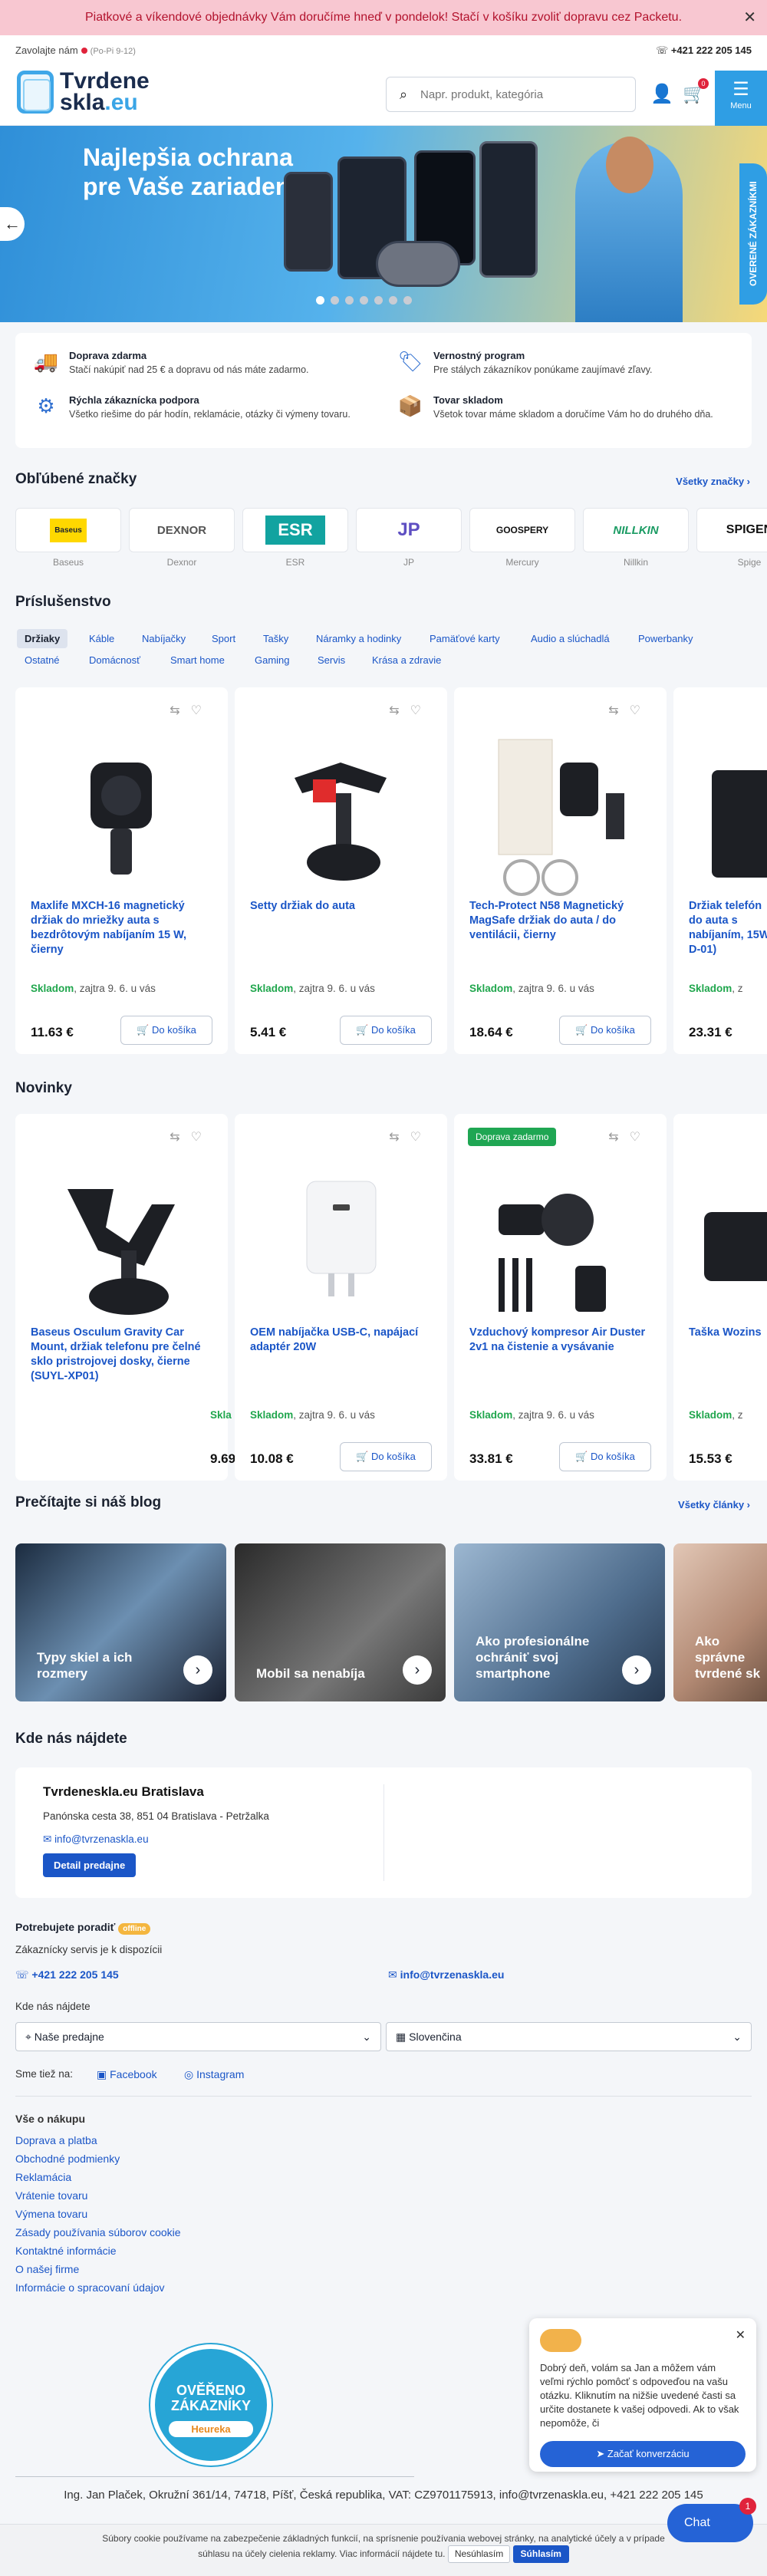  I want to click on all-brands-link: Všetky značky ›, so click(713, 481).